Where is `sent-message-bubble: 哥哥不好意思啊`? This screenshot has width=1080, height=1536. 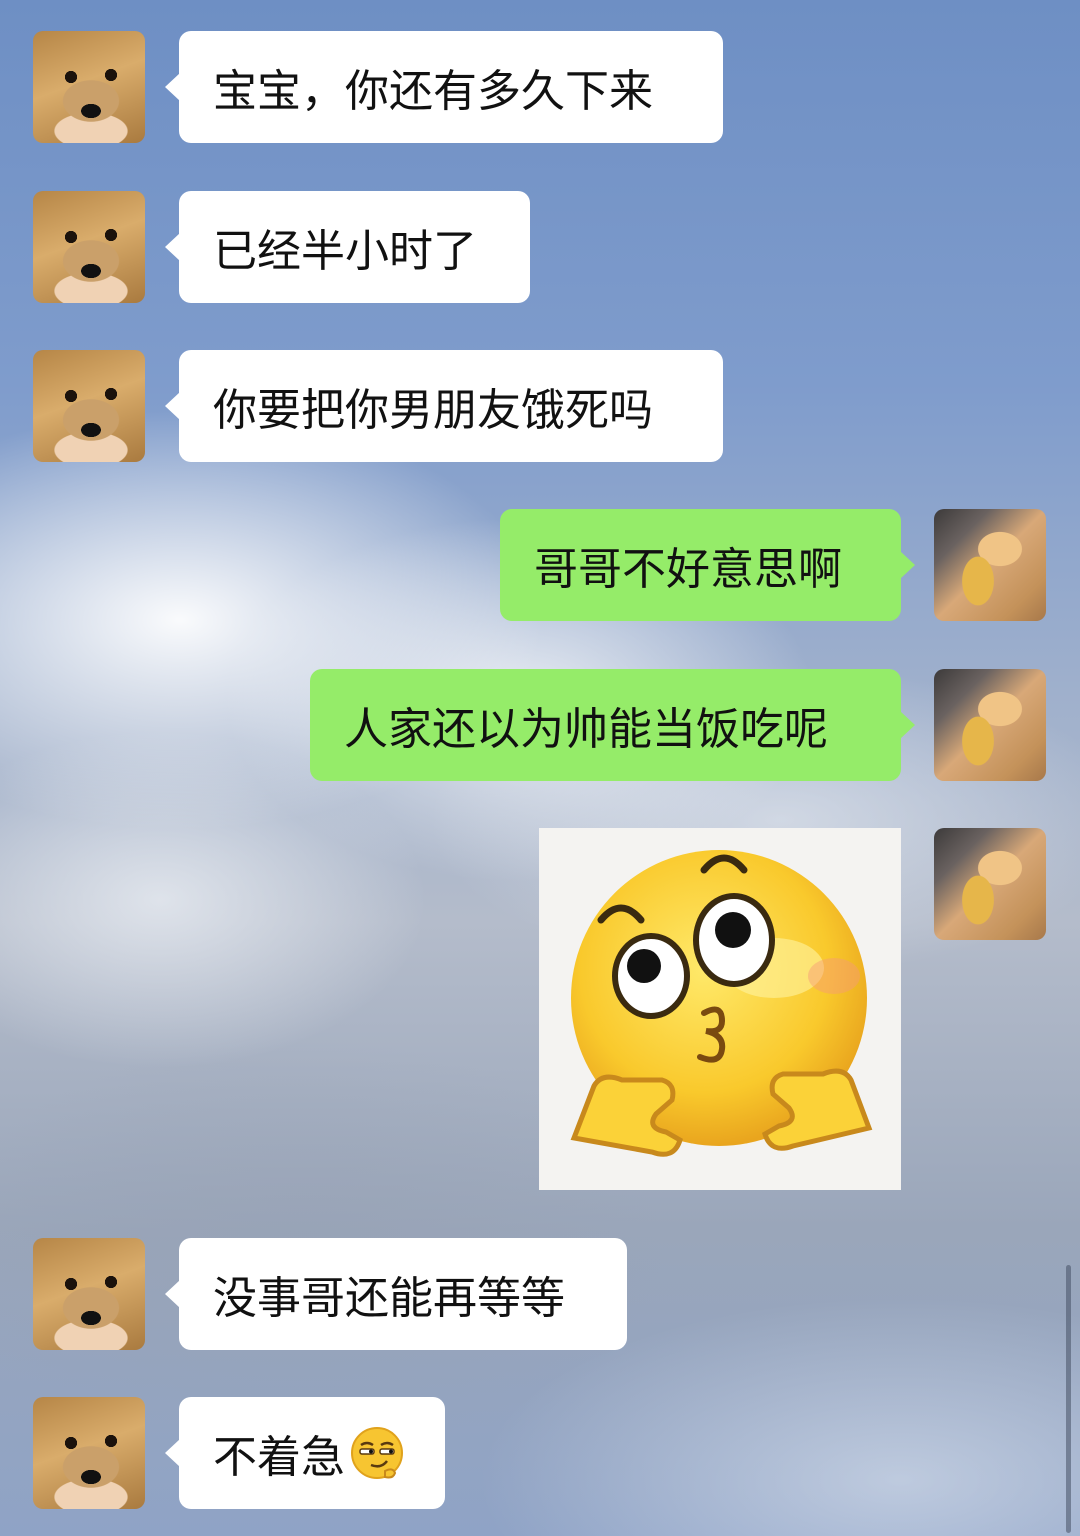 sent-message-bubble: 哥哥不好意思啊 is located at coordinates (707, 565).